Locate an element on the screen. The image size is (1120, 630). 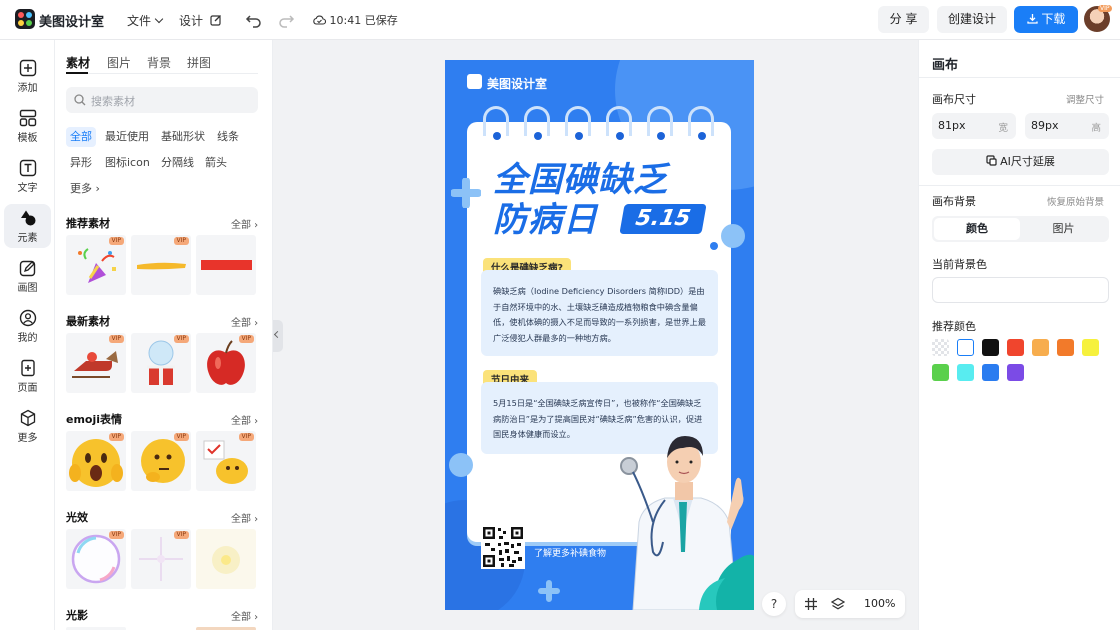
rail-item-add: 添加 is located at coordinates (27, 76).